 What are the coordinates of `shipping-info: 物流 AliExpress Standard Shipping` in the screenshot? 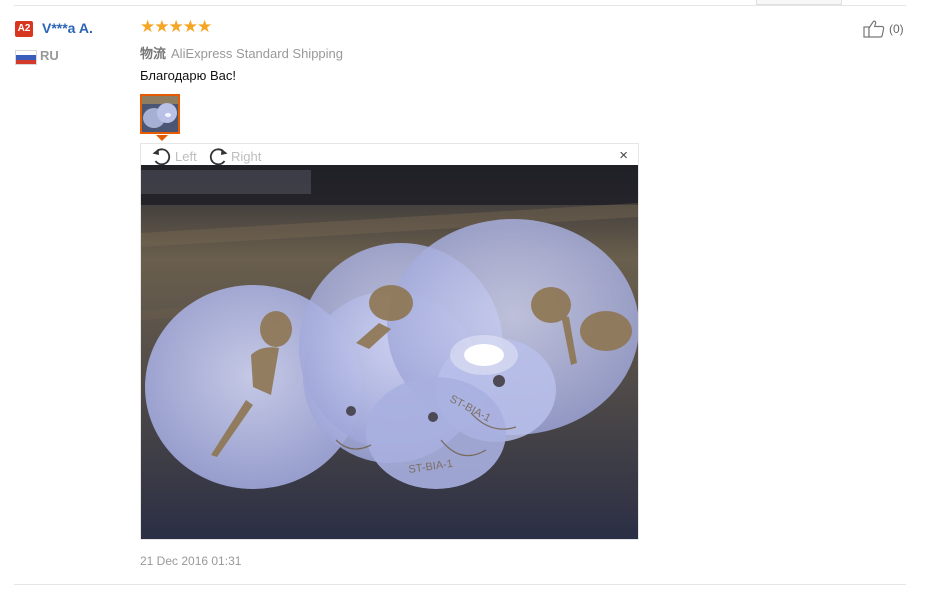 It's located at (241, 52).